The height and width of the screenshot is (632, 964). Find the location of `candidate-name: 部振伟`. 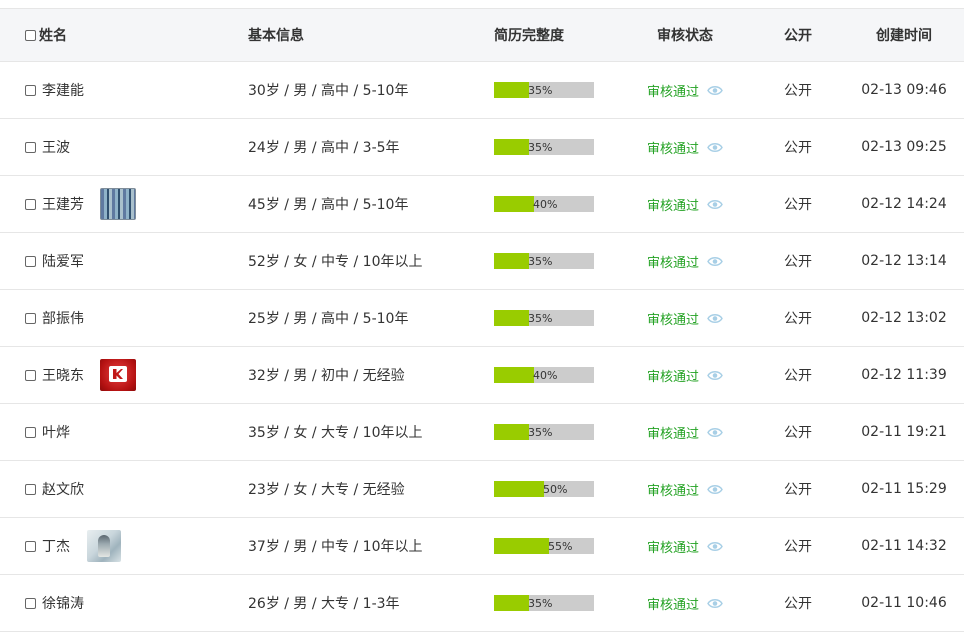

candidate-name: 部振伟 is located at coordinates (63, 318).